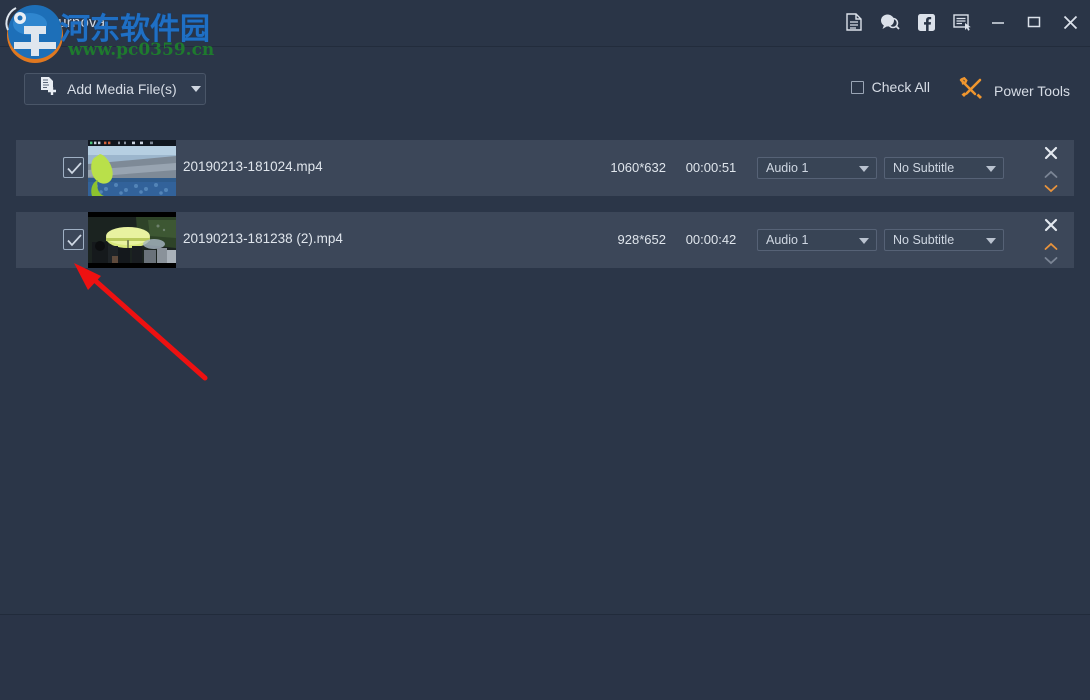 Image resolution: width=1090 pixels, height=700 pixels. I want to click on file-duration: 00:00:42, so click(711, 239).